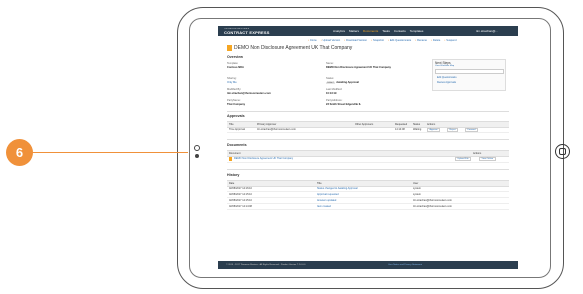  I want to click on sensor-icon, so click(197, 156).